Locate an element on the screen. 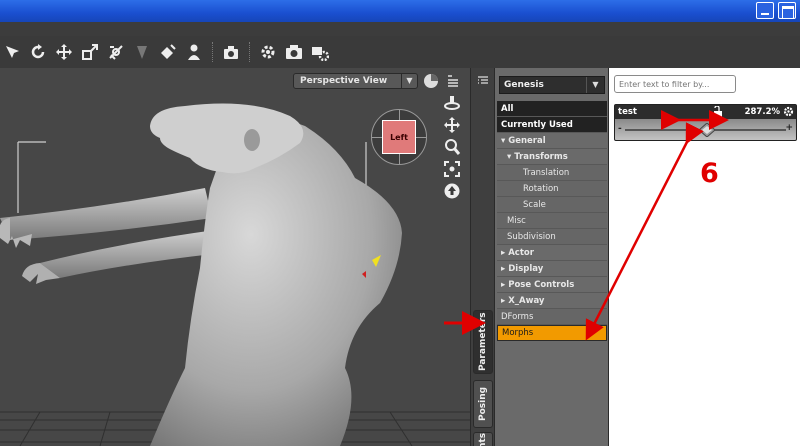  annotation-number: 6 is located at coordinates (709, 173).